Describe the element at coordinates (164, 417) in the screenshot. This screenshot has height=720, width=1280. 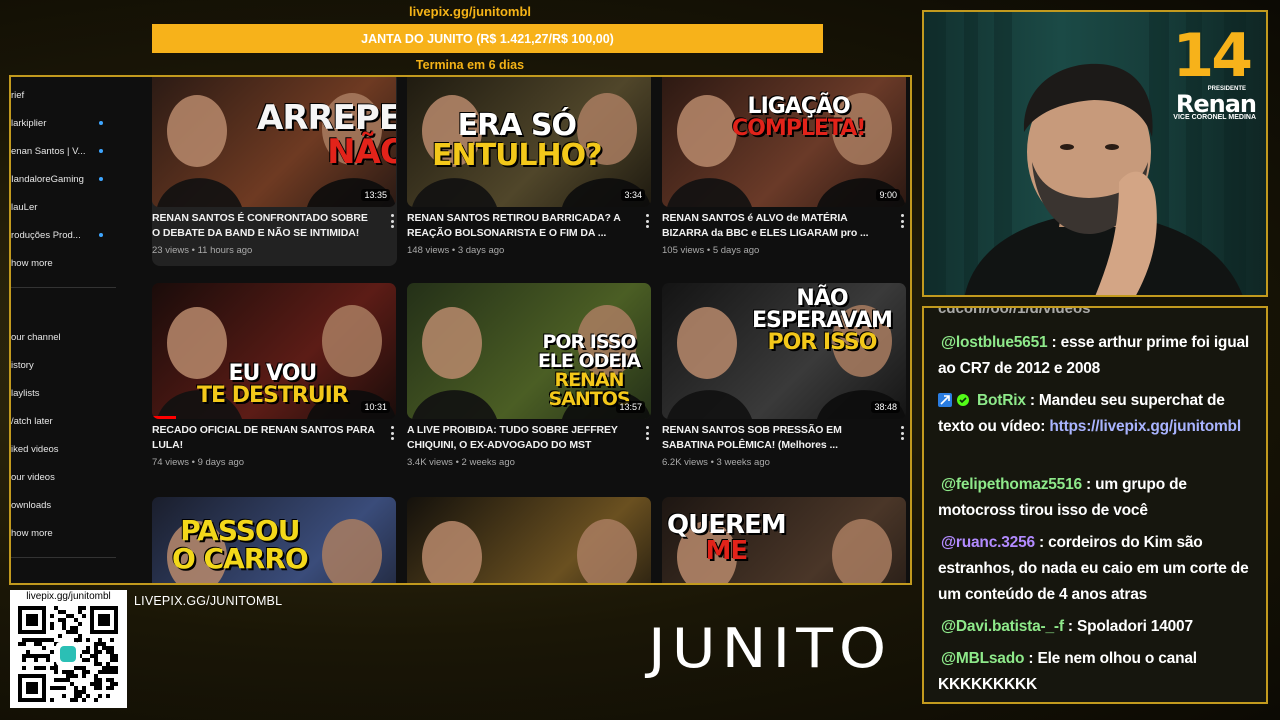
I see `watch-progress-bar` at that location.